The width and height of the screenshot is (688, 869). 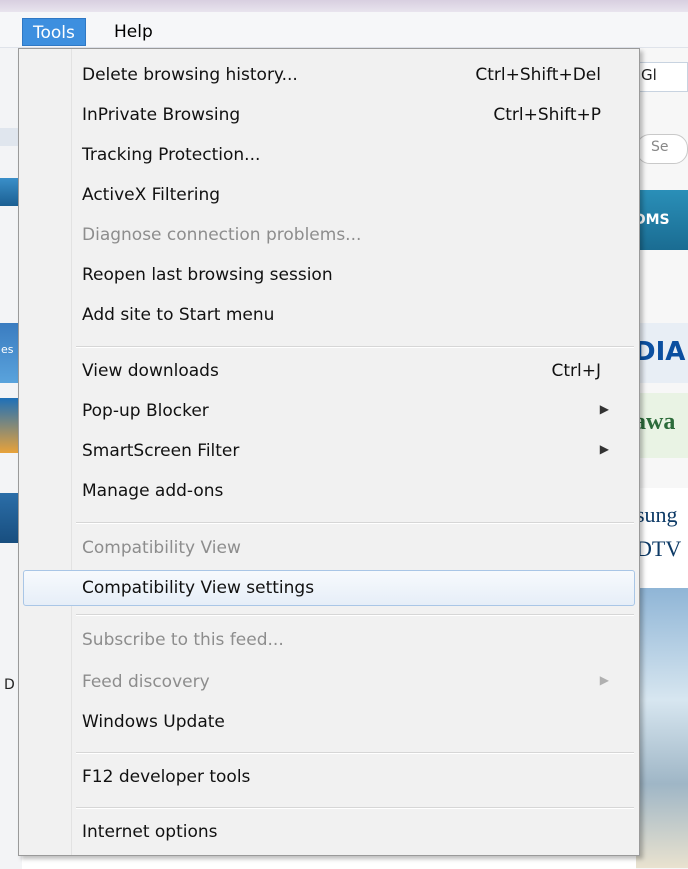 I want to click on menu-item-manage-addons: Manage add-ons, so click(x=329, y=491).